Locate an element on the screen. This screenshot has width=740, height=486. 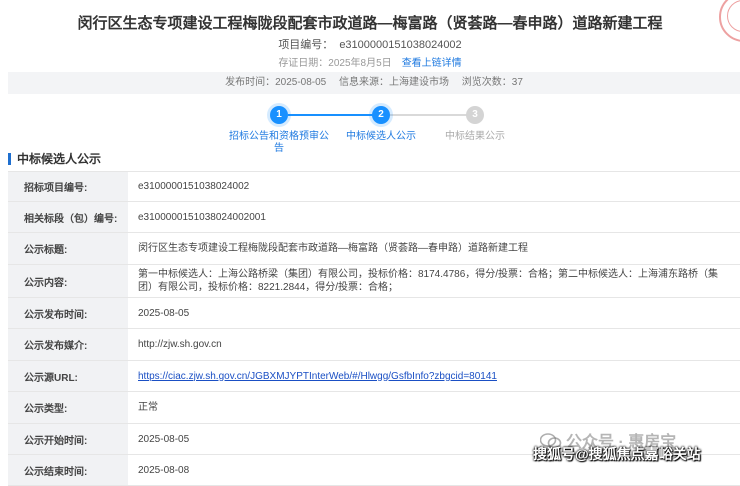
info-source: 信息来源：上海建设市场 is located at coordinates (394, 82).